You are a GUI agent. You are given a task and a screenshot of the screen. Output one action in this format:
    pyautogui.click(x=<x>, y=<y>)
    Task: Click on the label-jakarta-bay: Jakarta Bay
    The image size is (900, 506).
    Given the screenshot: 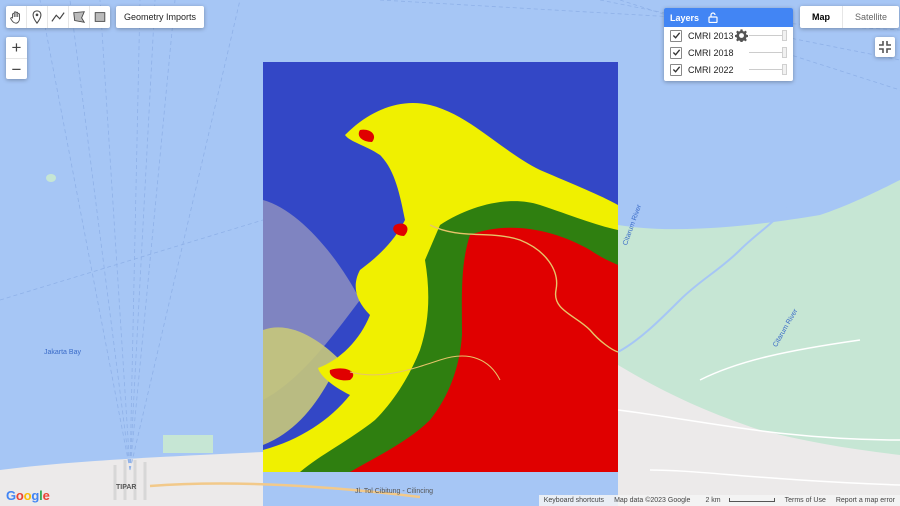 What is the action you would take?
    pyautogui.click(x=62, y=352)
    